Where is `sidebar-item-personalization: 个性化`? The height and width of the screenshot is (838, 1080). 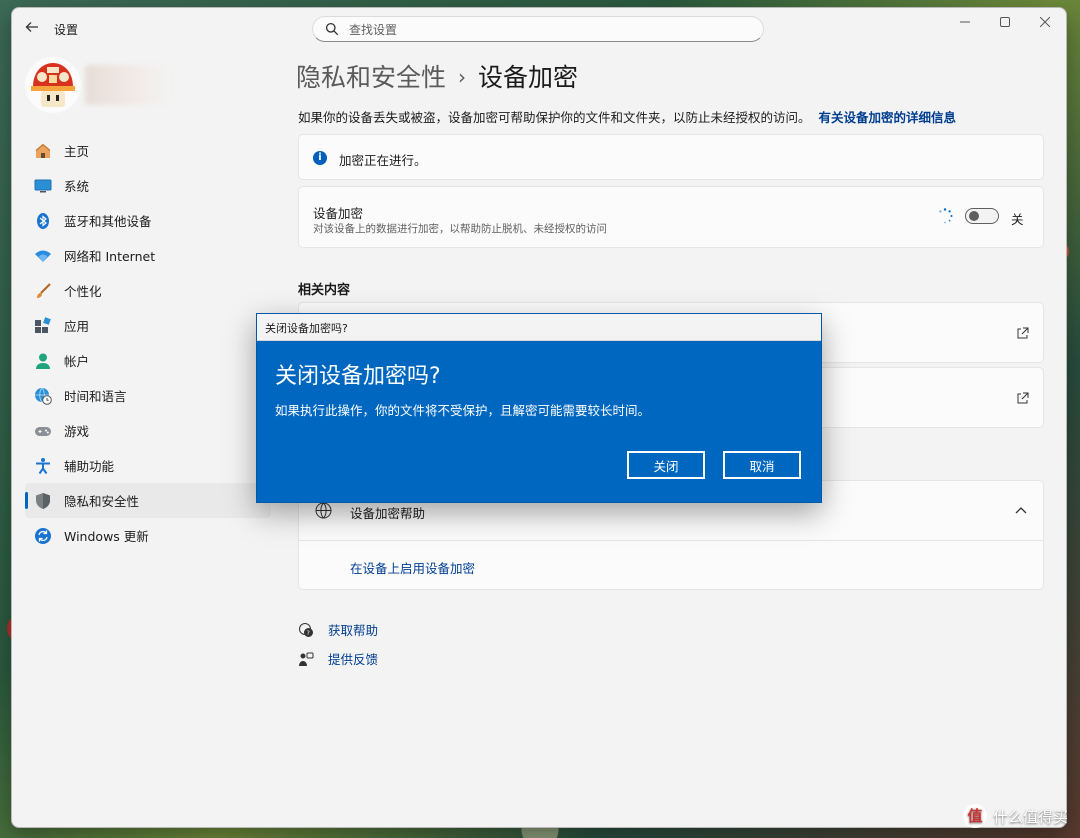
sidebar-item-personalization: 个性化 is located at coordinates (148, 290).